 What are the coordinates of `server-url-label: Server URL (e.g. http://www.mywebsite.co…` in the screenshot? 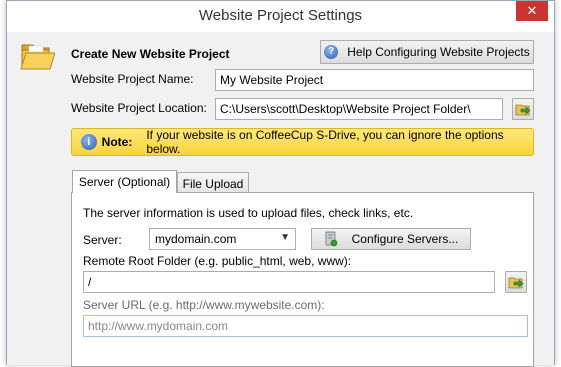 It's located at (204, 305).